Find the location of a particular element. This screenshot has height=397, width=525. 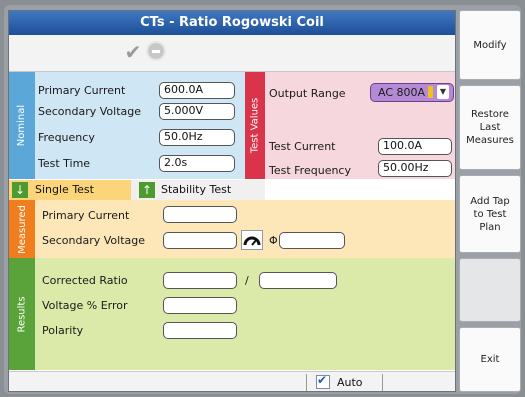

results-tab: Results is located at coordinates (22, 314).